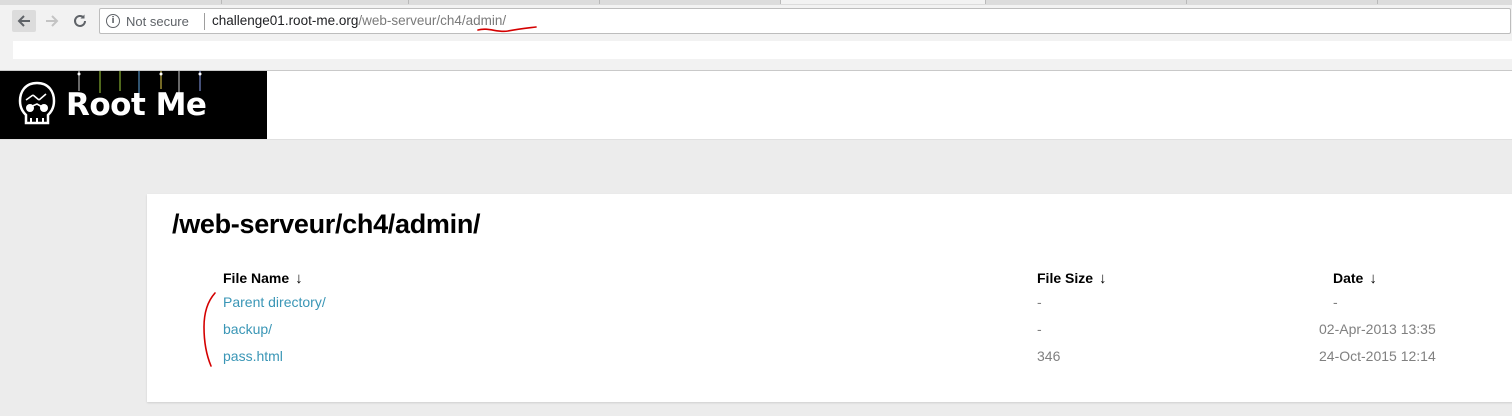 This screenshot has height=416, width=1512. What do you see at coordinates (326, 224) in the screenshot?
I see `page-title: /web-serveur/ch4/admin/` at bounding box center [326, 224].